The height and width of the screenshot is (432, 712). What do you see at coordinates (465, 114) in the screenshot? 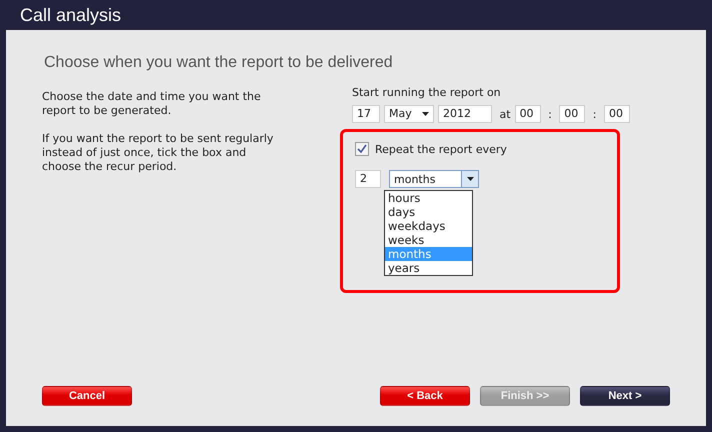
I see `year-field: 2012` at bounding box center [465, 114].